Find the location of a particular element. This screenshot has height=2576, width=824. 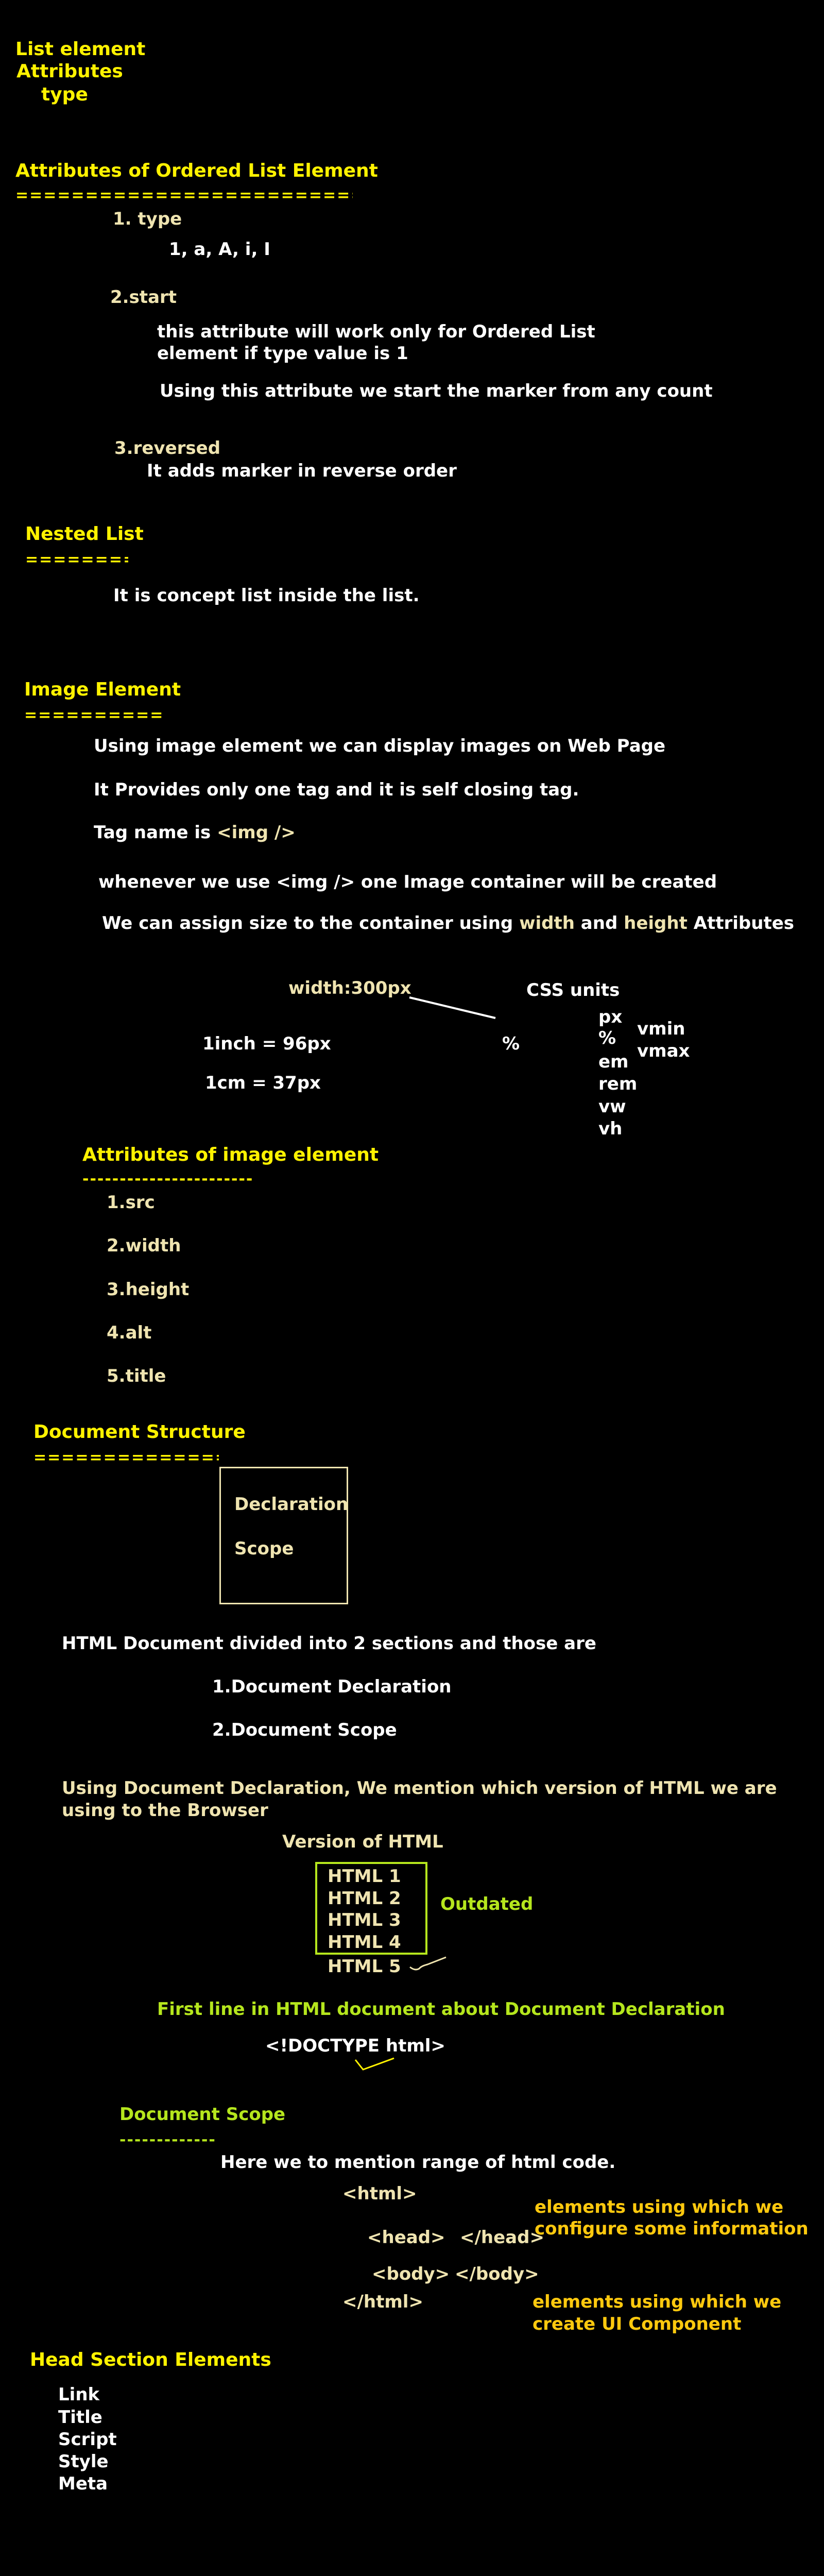

heading-list-element: List element is located at coordinates (81, 49).